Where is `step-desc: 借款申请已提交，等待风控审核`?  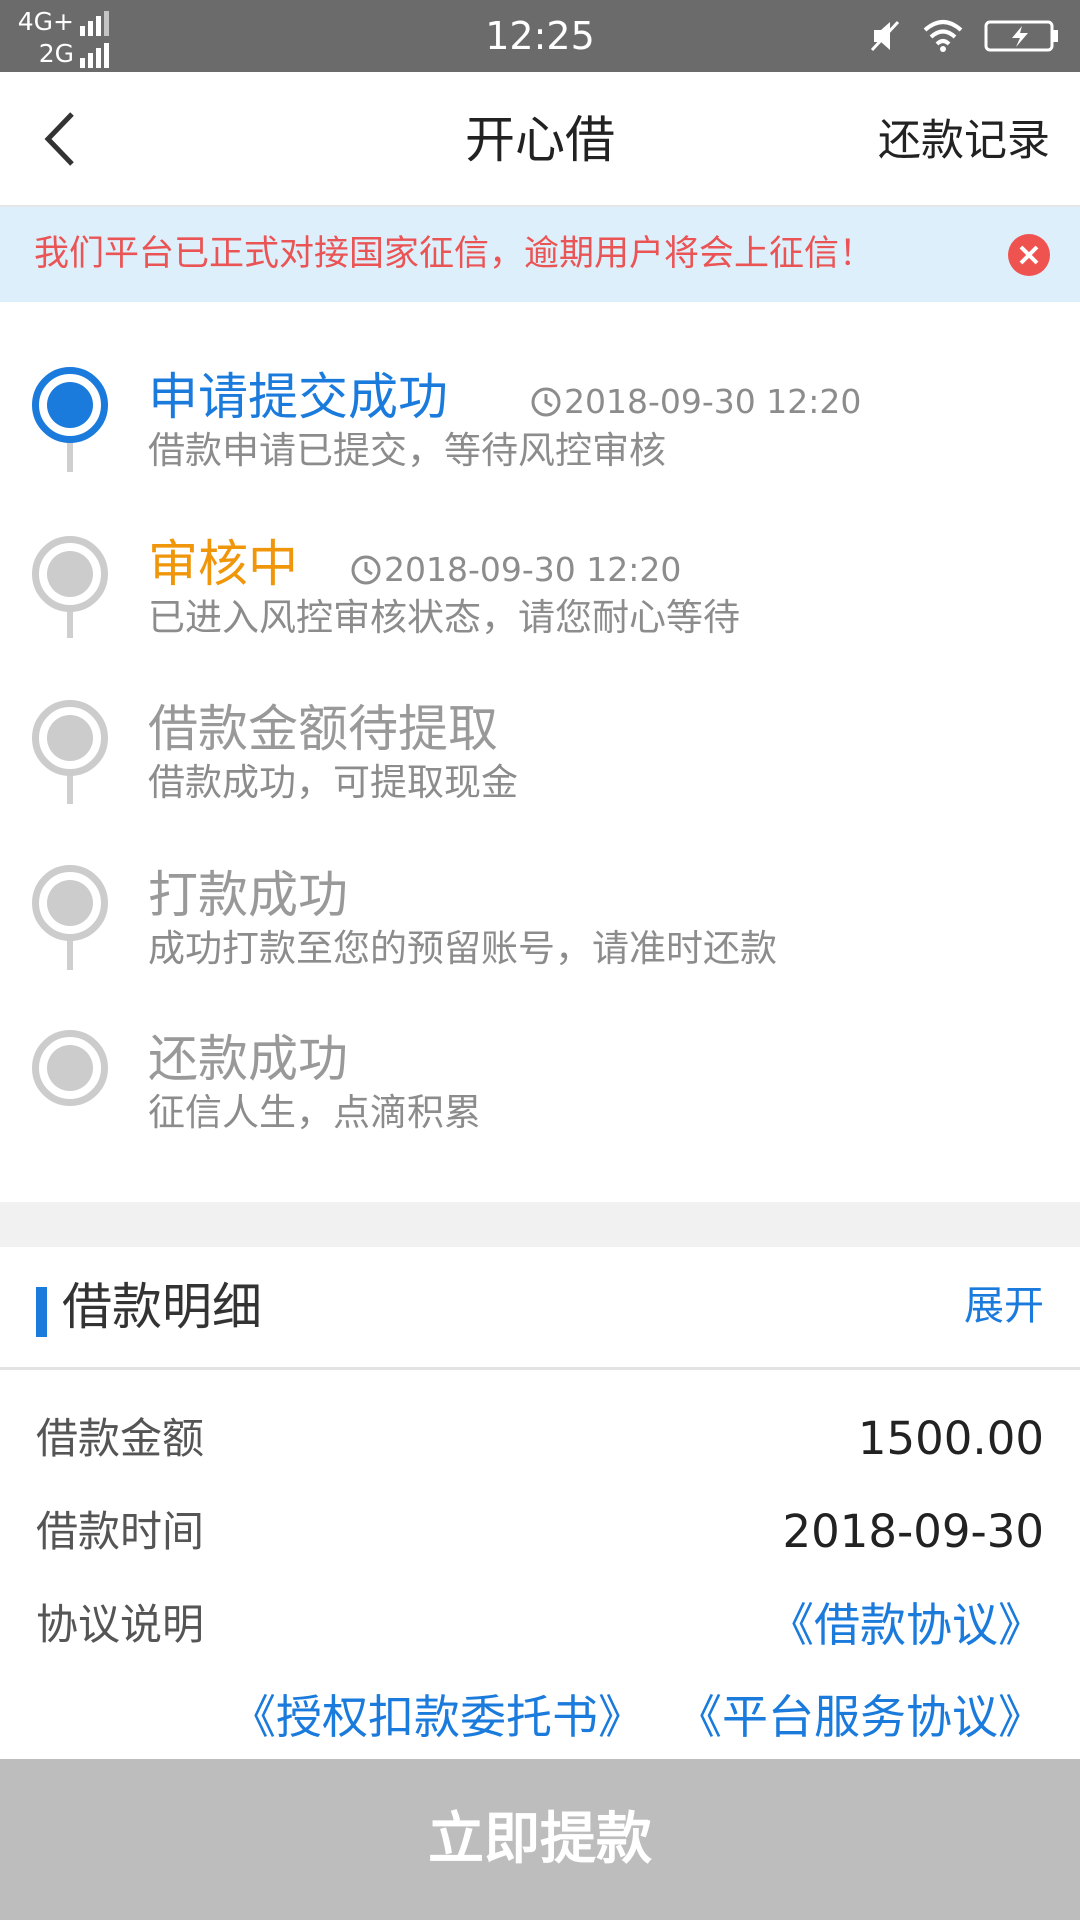
step-desc: 借款申请已提交，等待风控审核 is located at coordinates (407, 450).